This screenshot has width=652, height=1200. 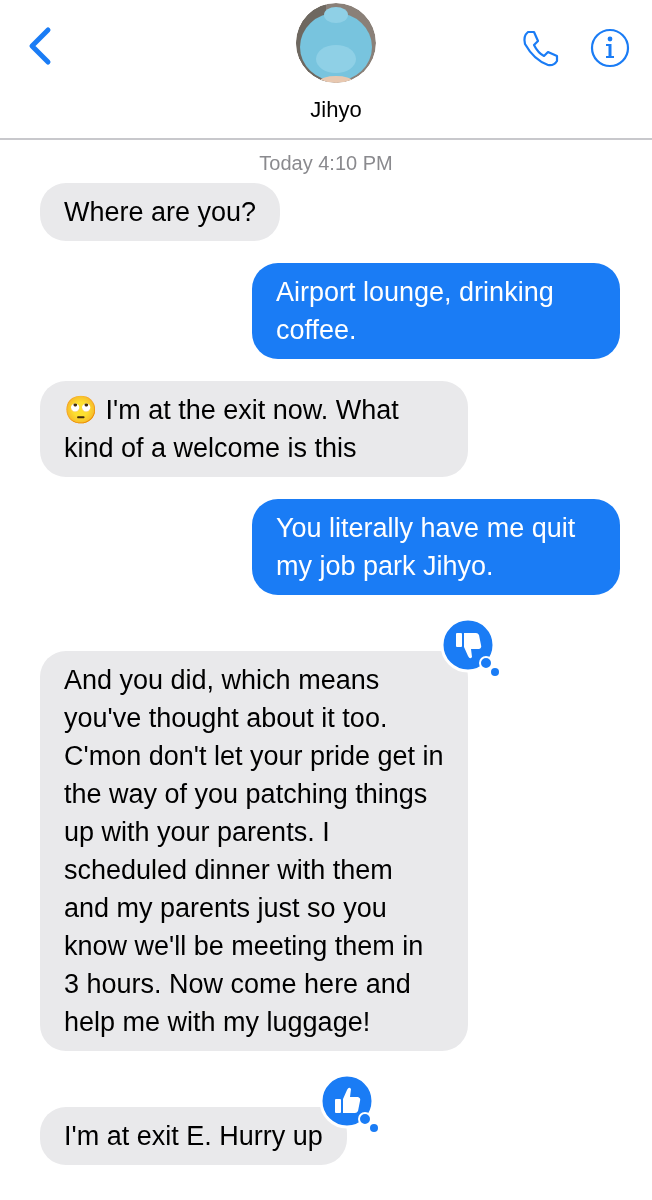 I want to click on contact-name: Jihyo, so click(x=336, y=110).